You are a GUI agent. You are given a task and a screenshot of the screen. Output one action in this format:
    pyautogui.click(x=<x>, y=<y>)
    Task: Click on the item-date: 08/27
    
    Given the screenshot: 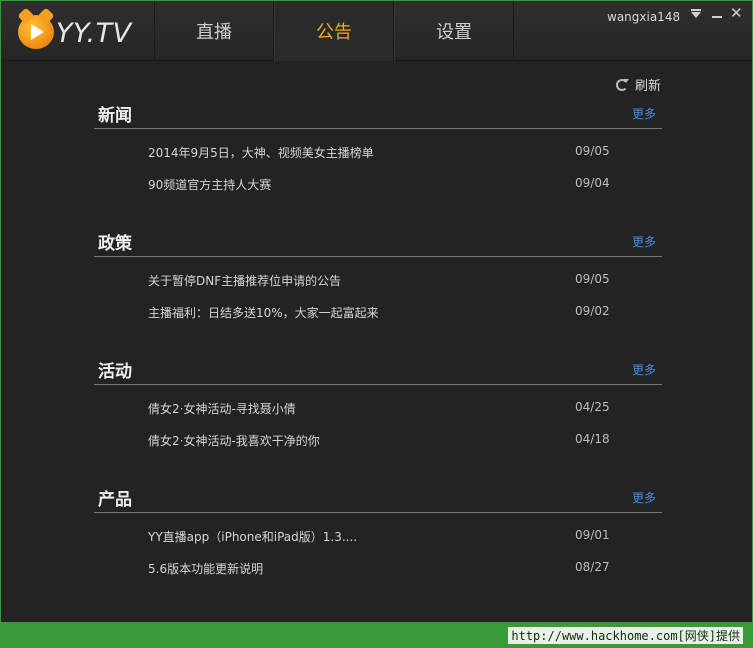 What is the action you would take?
    pyautogui.click(x=592, y=567)
    